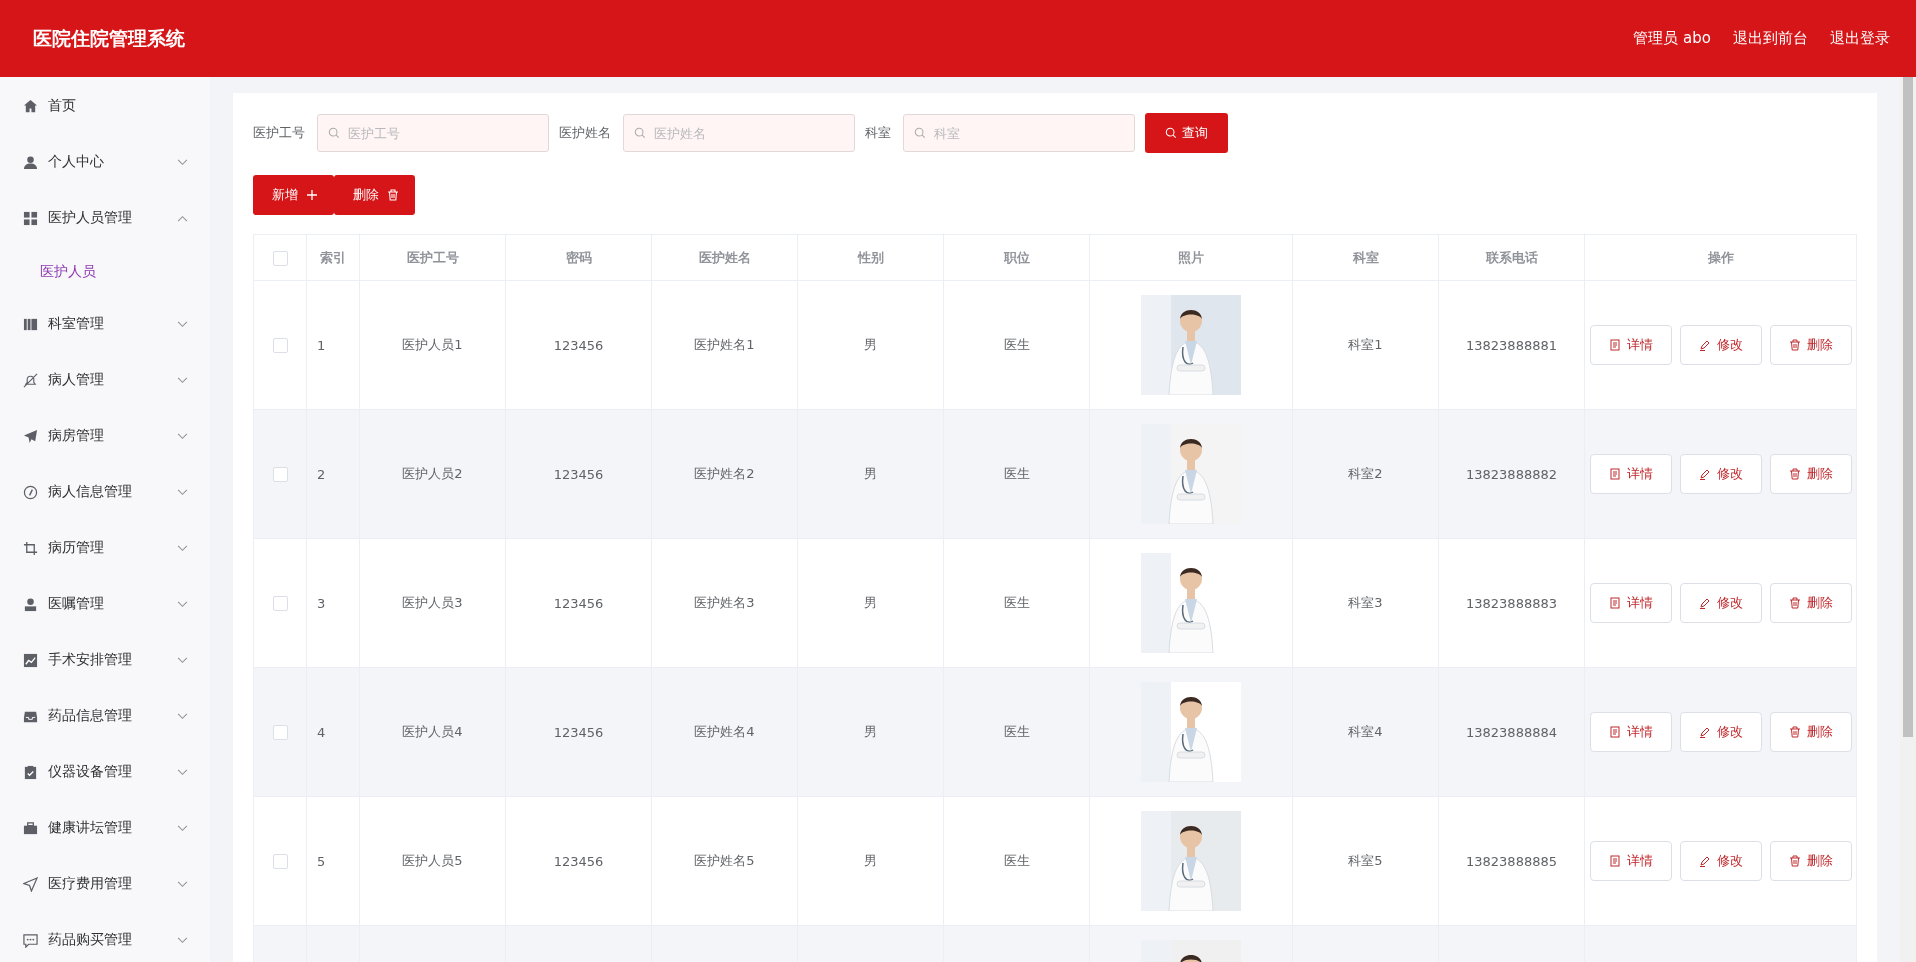 Image resolution: width=1916 pixels, height=962 pixels. I want to click on column-header: 医护工号, so click(432, 257).